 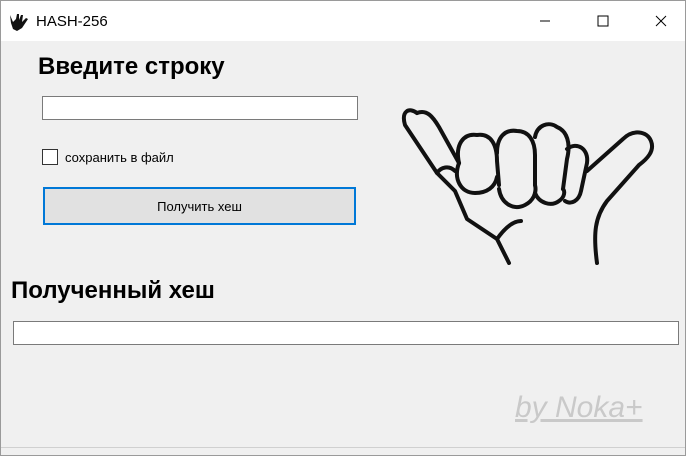 I want to click on get-hash-button: Получить хеш, so click(x=199, y=206).